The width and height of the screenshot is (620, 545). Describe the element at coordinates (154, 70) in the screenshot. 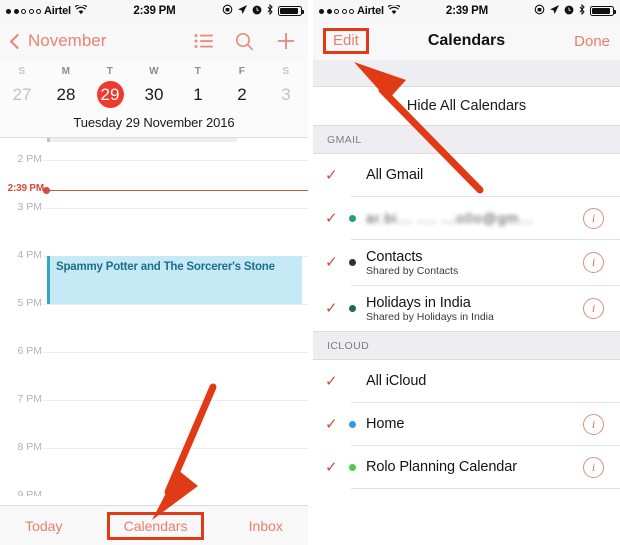

I see `weekday-header-row: S M T W T F S` at that location.